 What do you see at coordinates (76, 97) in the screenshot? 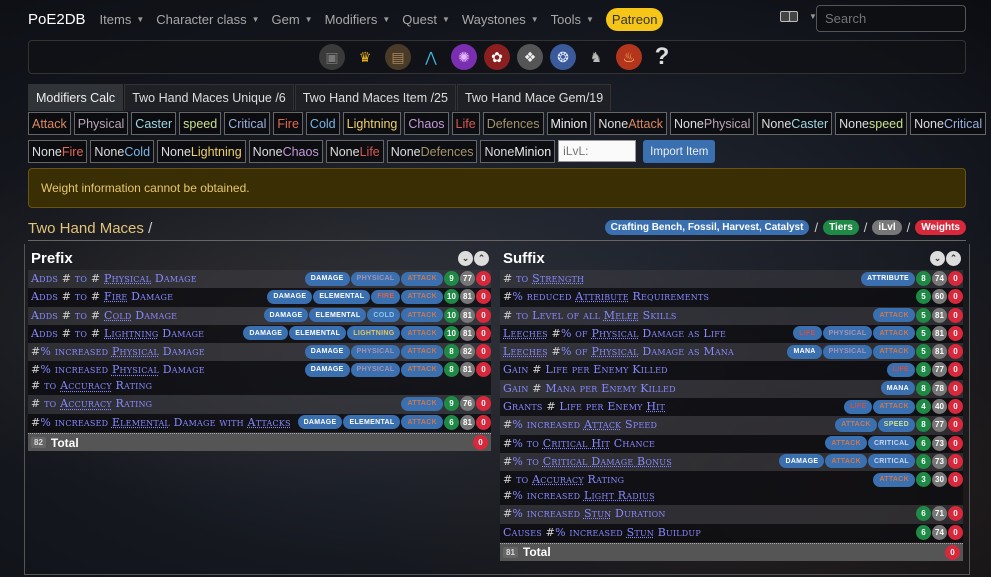
I see `tab-0: Modifiers Calc` at bounding box center [76, 97].